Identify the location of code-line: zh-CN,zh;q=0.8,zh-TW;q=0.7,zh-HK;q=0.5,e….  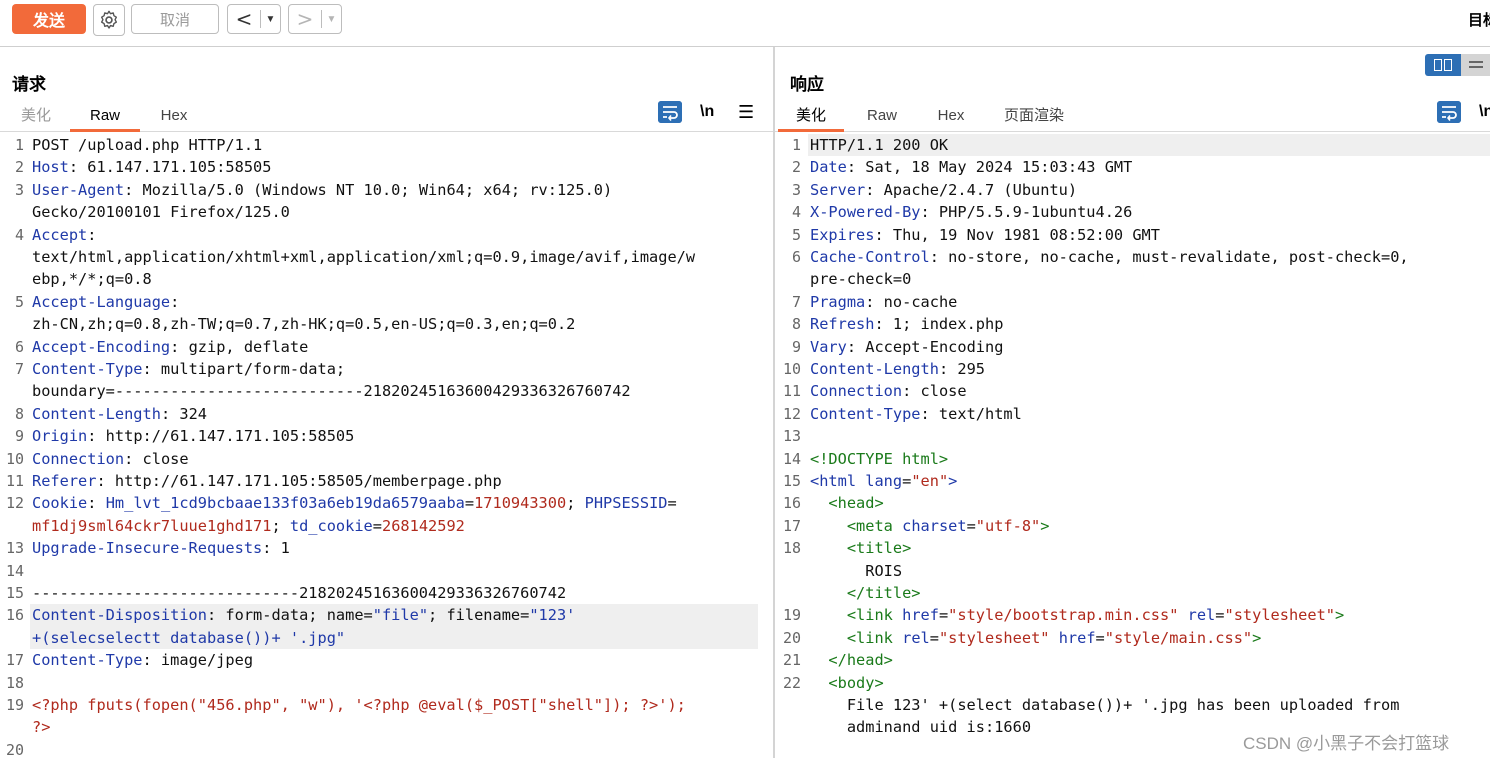
(303, 324).